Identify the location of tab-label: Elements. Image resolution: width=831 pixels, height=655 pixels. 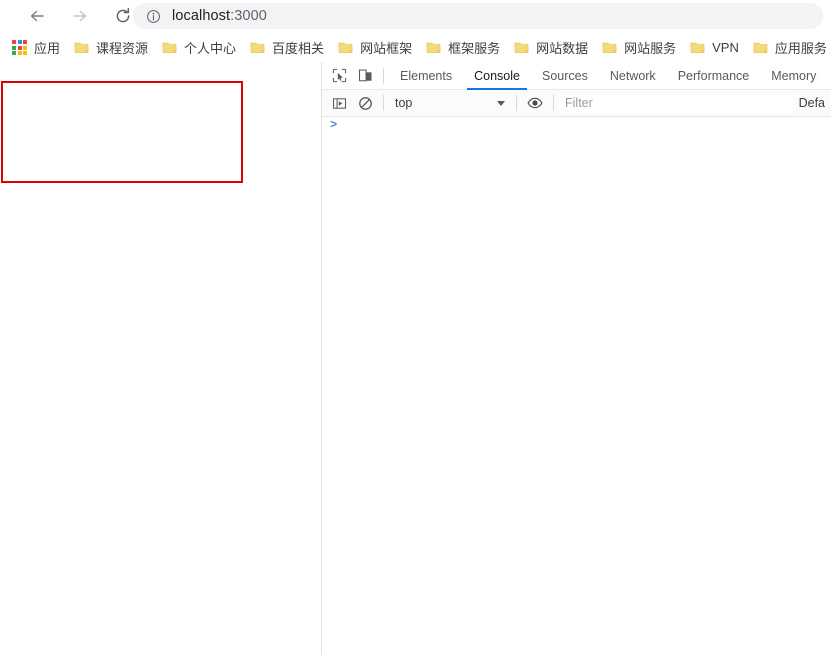
(426, 75).